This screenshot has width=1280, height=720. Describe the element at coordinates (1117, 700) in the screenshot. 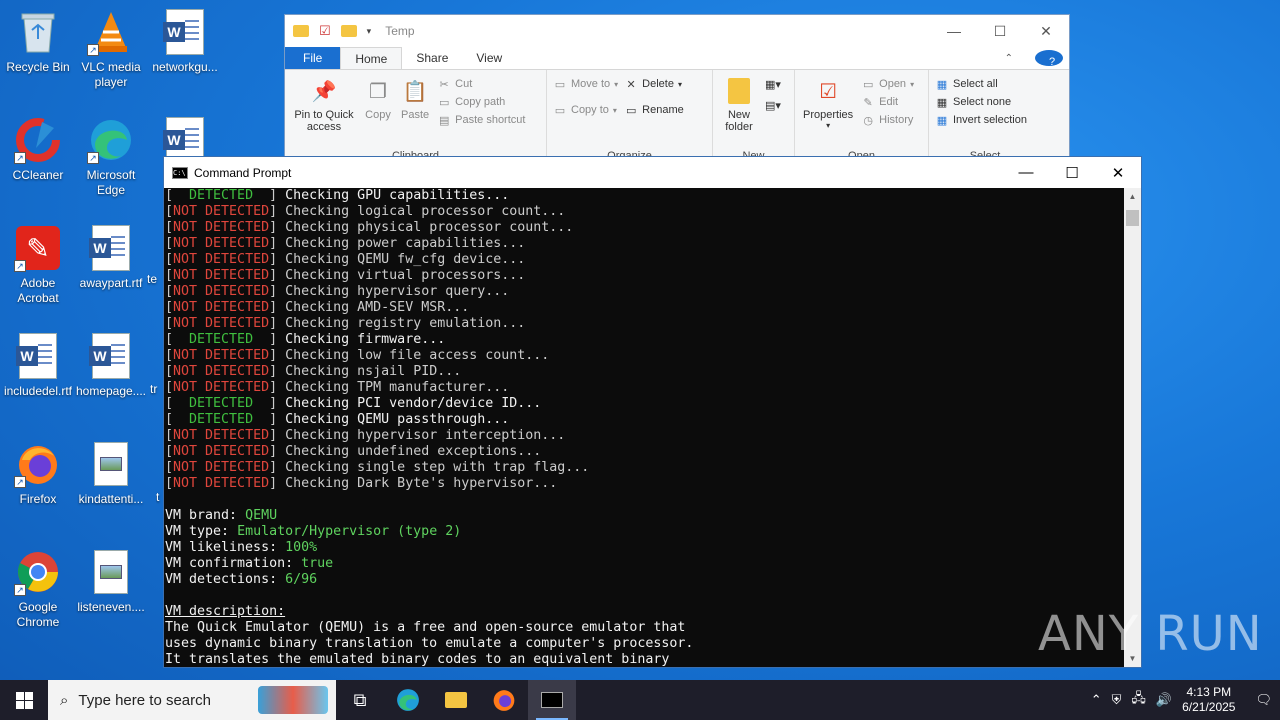

I see `security-icon: ⛨` at that location.